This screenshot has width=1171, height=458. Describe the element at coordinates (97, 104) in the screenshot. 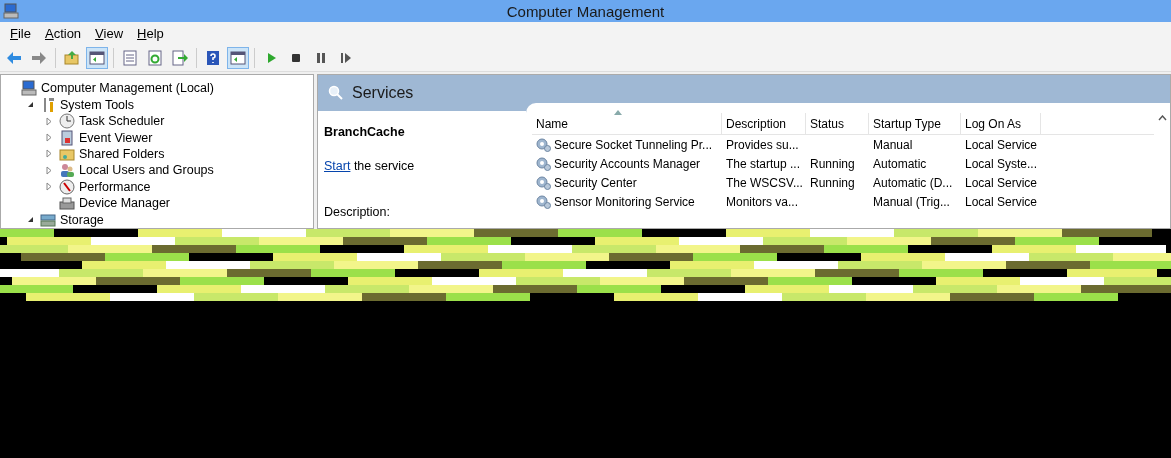

I see `tree-item: System Tools` at that location.